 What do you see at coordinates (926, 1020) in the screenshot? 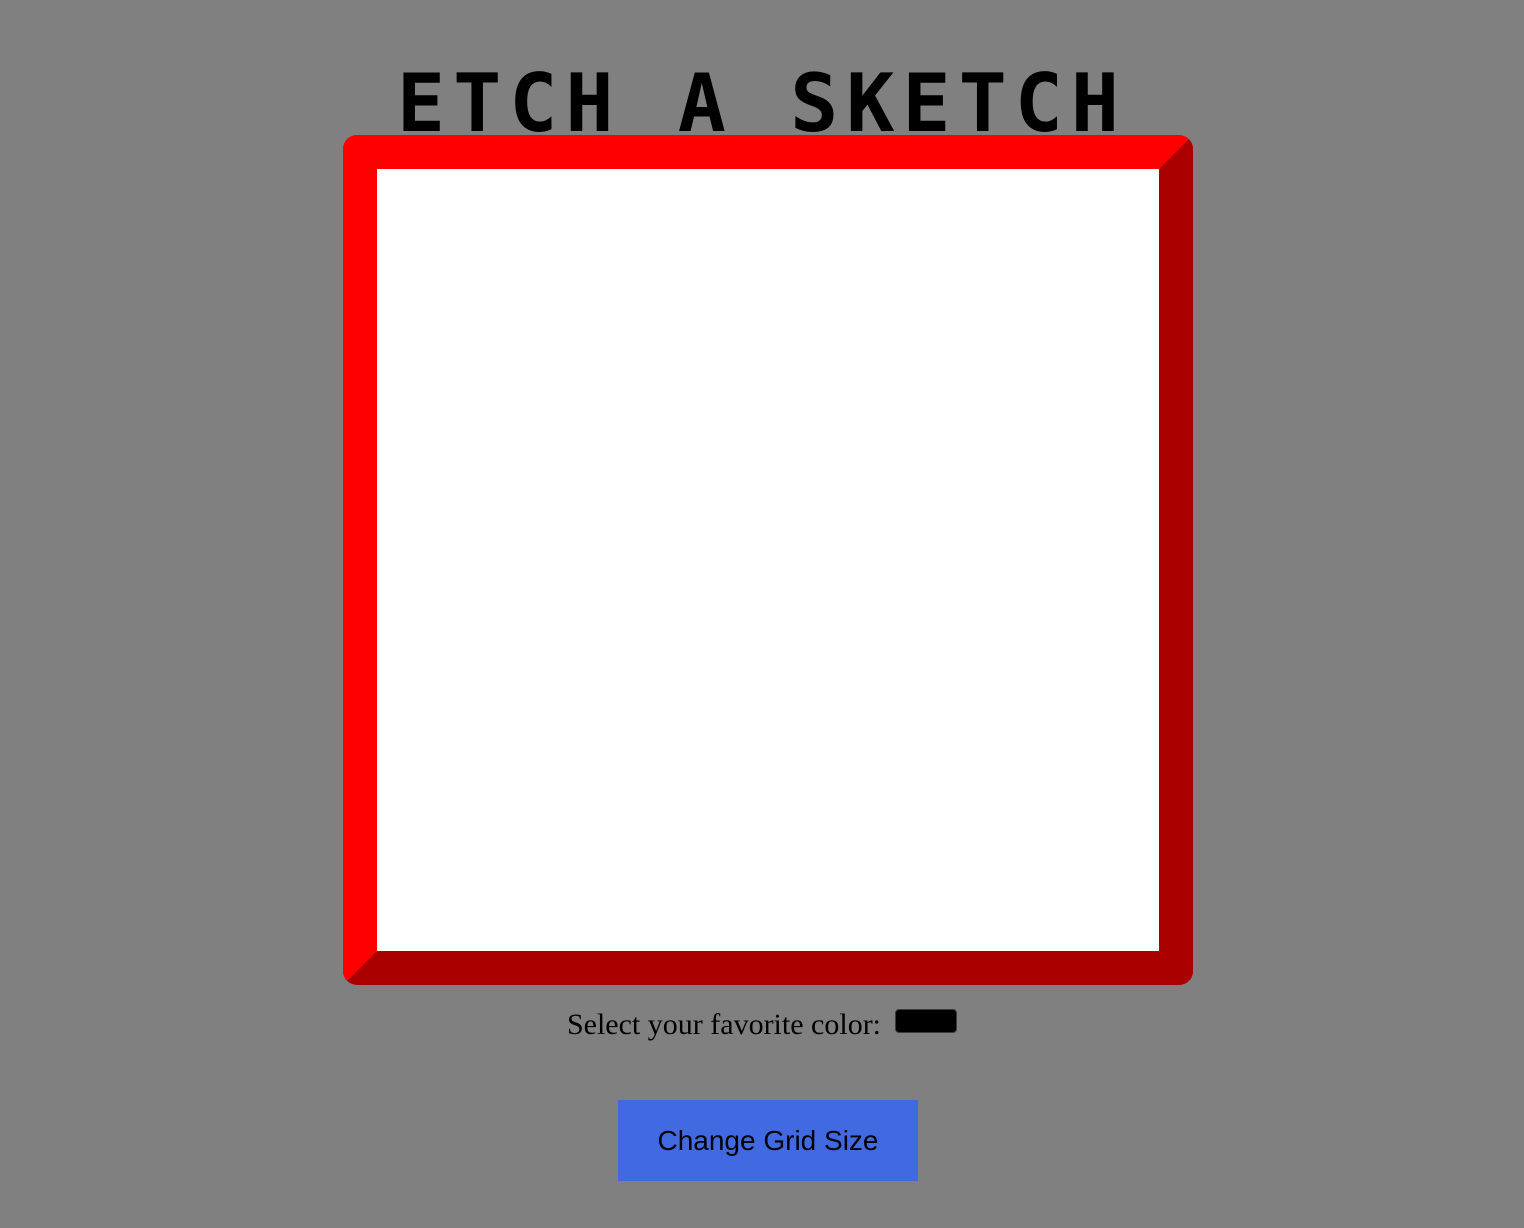
I see `color-picker-input` at bounding box center [926, 1020].